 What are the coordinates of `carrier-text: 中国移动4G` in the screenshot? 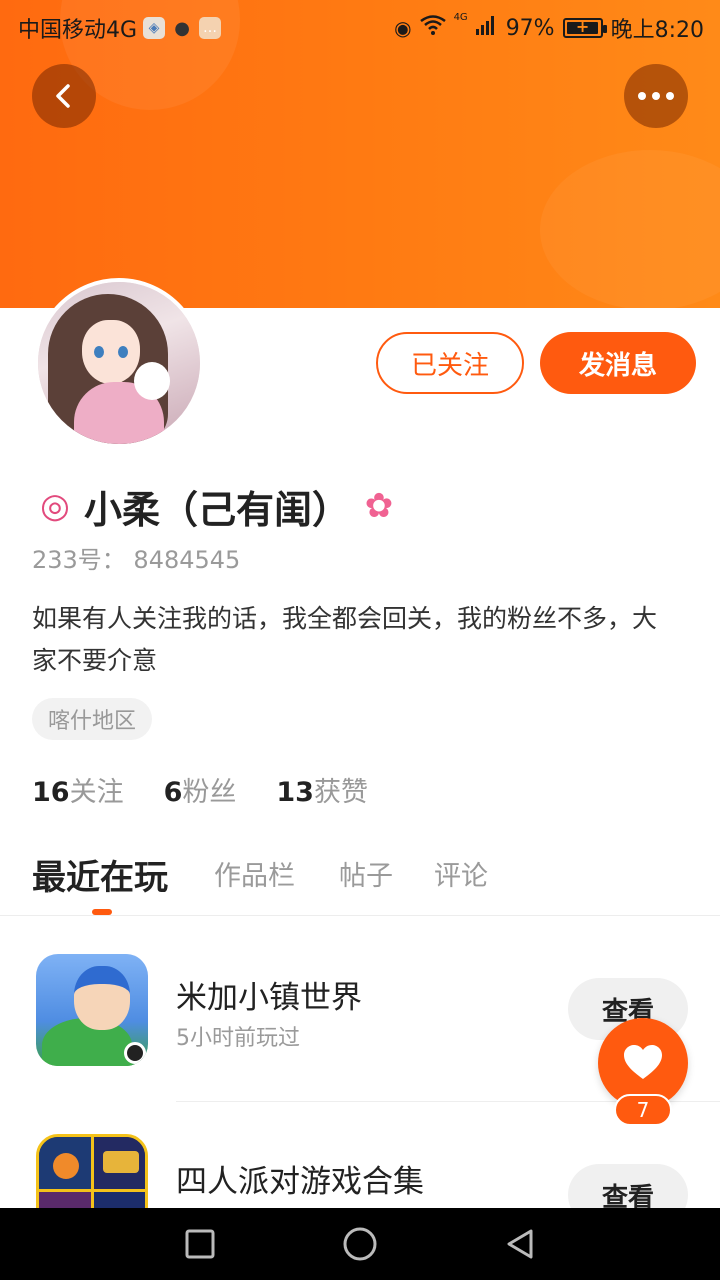 It's located at (78, 30).